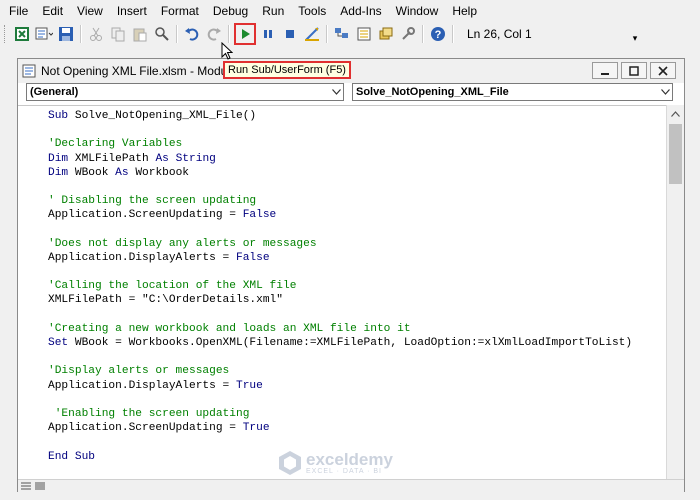 The height and width of the screenshot is (500, 700). What do you see at coordinates (192, 34) in the screenshot?
I see `undo-icon` at bounding box center [192, 34].